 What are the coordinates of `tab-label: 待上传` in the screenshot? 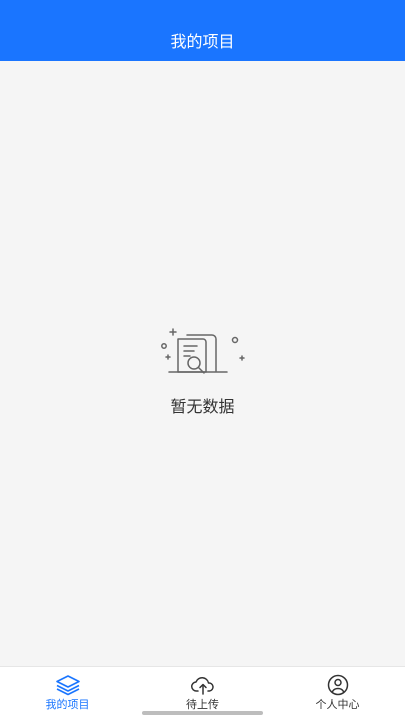 It's located at (202, 704).